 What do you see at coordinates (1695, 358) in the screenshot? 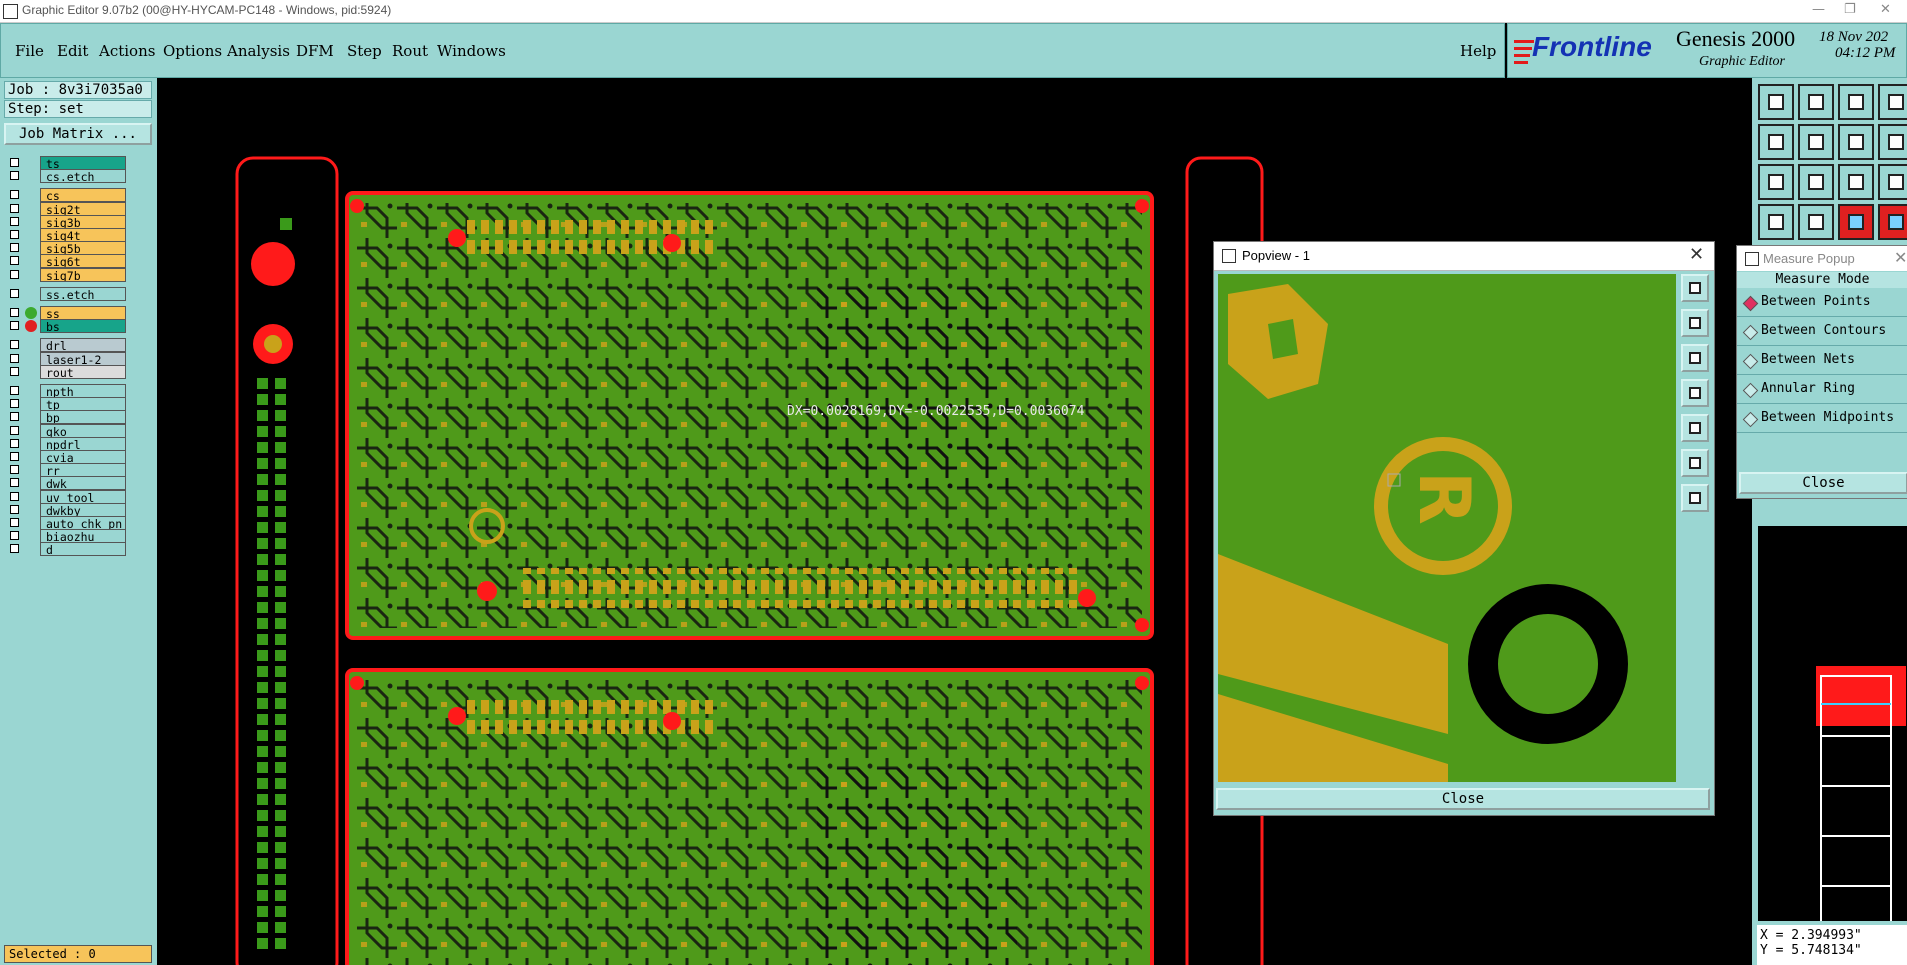
I see `pan-down-icon` at bounding box center [1695, 358].